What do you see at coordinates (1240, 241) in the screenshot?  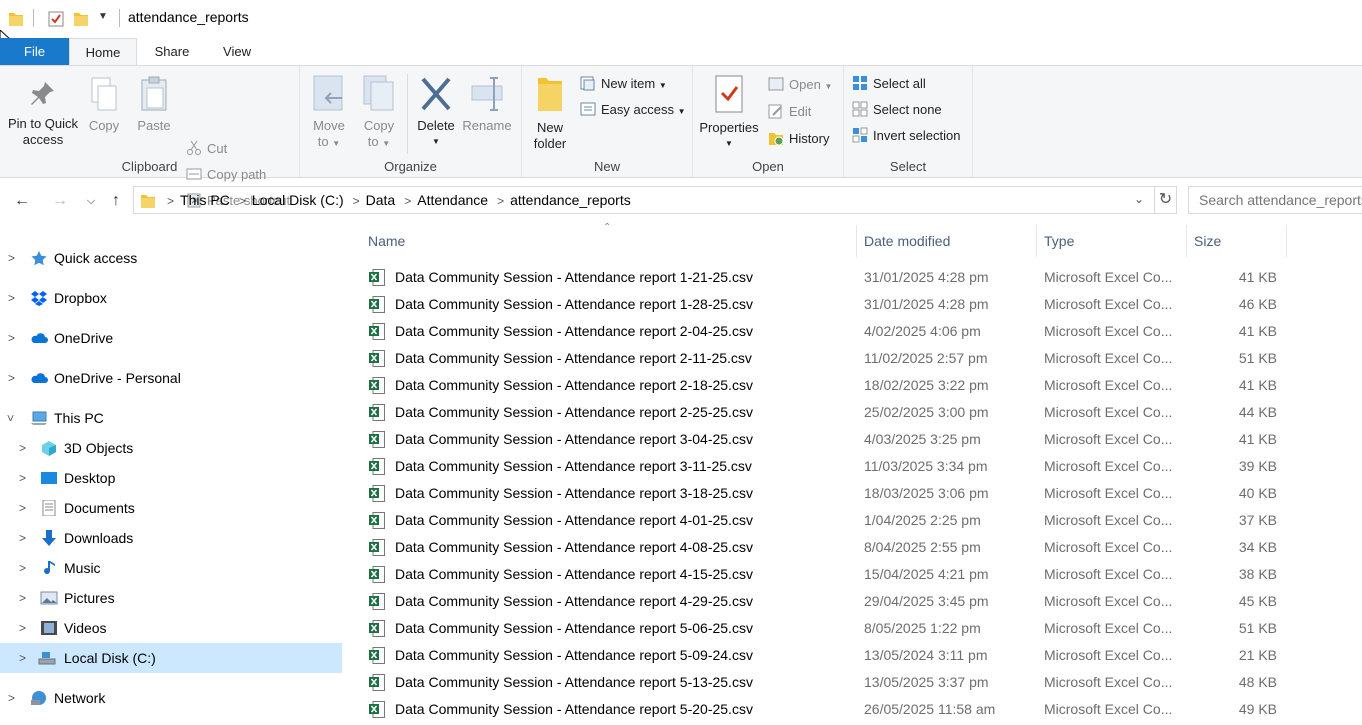 I see `column-header-size: Size` at bounding box center [1240, 241].